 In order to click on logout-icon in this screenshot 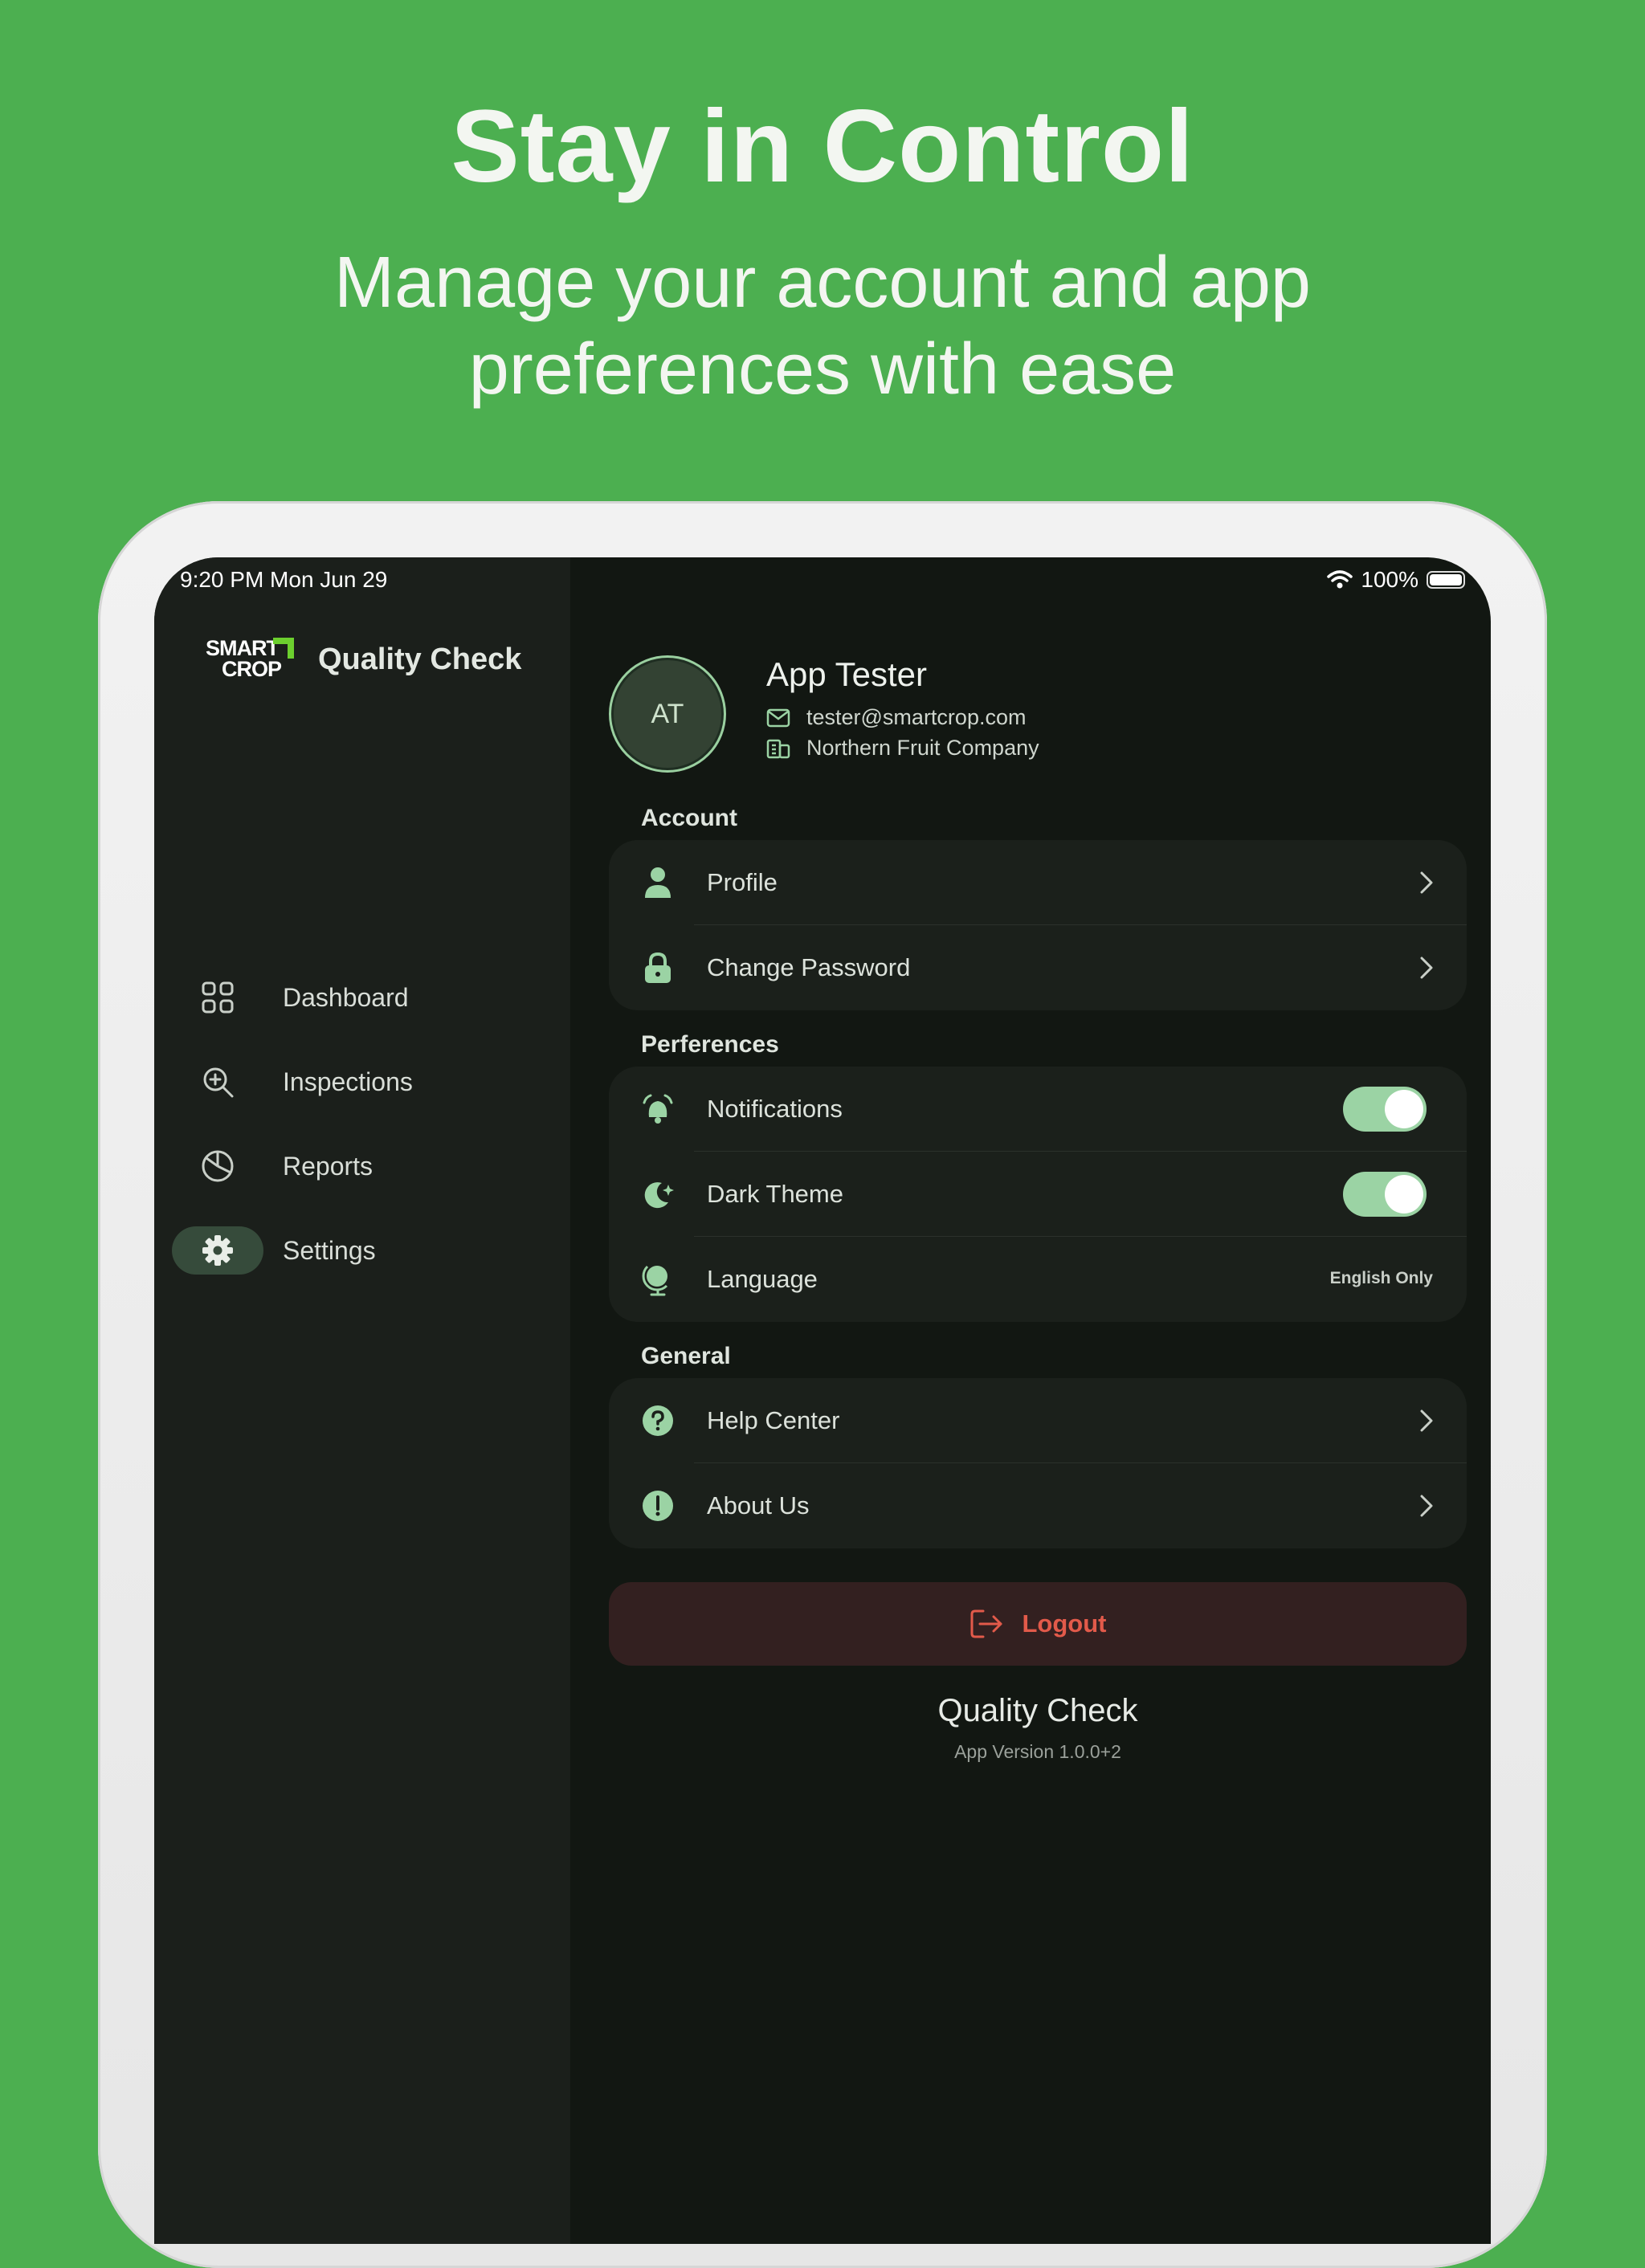, I will do `click(986, 1624)`.